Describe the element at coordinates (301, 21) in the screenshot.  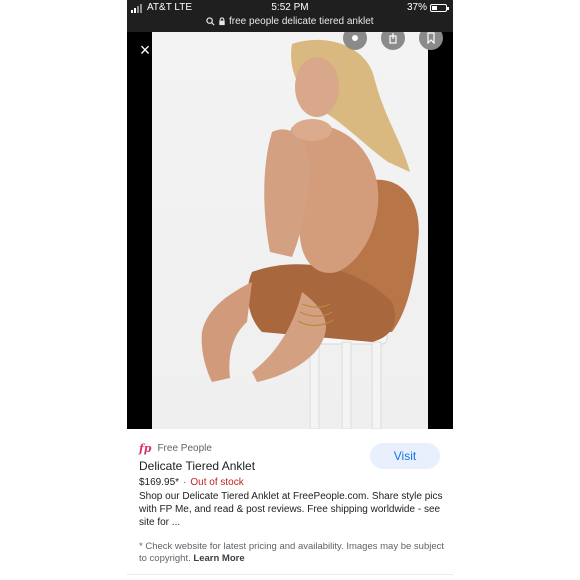
I see `url-text: free people delicate tiered anklet` at that location.